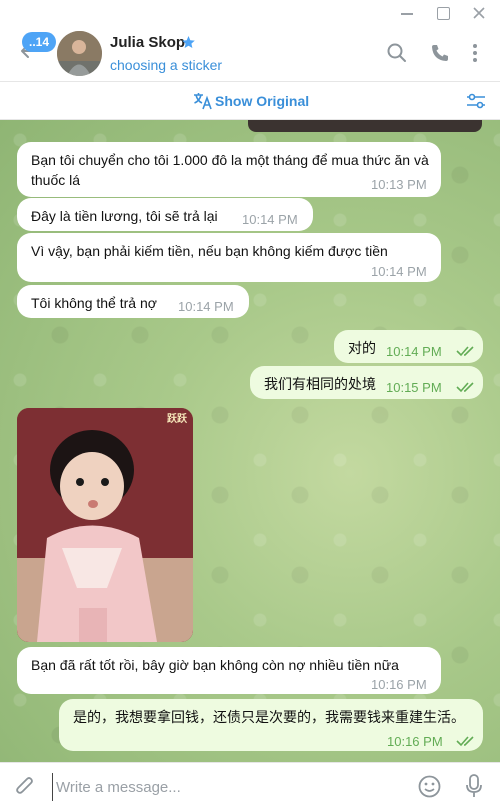  Describe the element at coordinates (362, 348) in the screenshot. I see `message-text: 对的` at that location.